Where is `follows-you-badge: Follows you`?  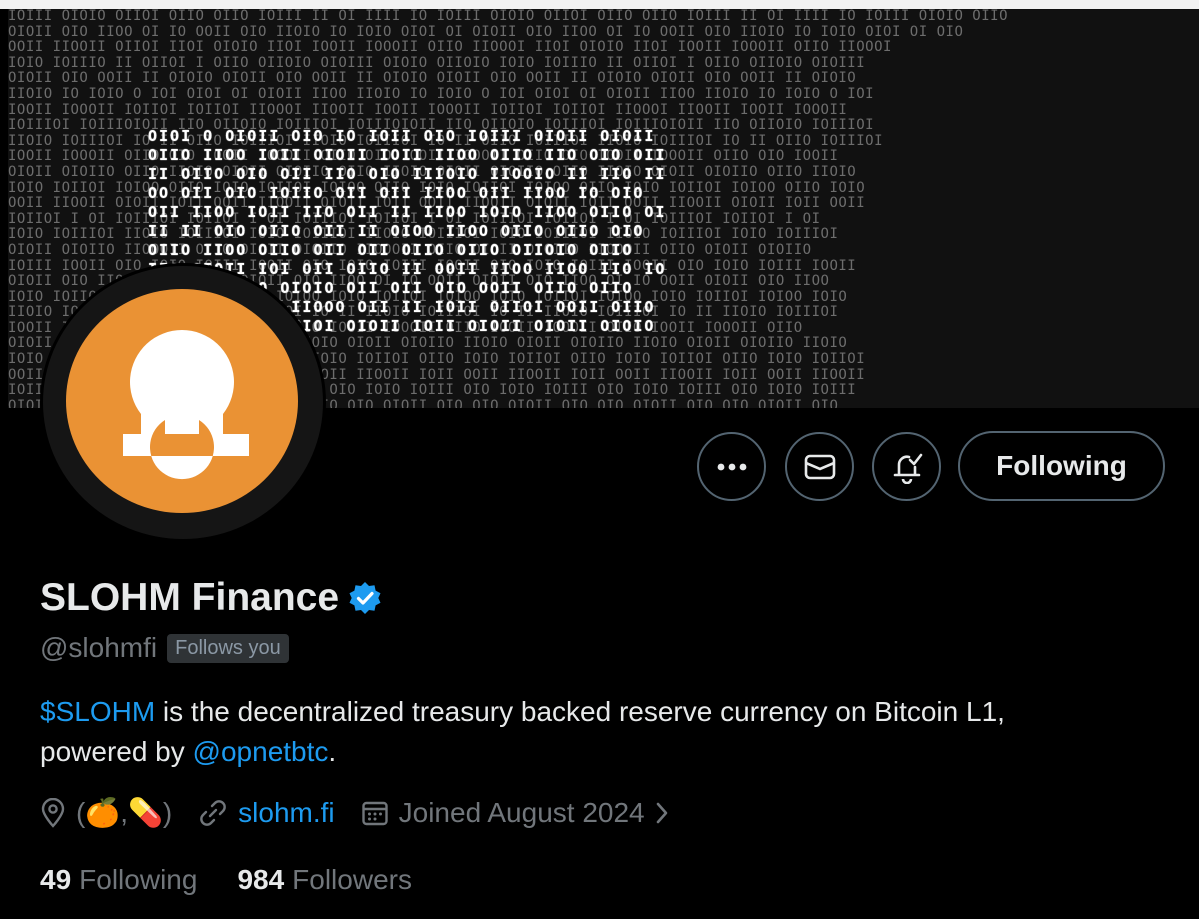
follows-you-badge: Follows you is located at coordinates (228, 648).